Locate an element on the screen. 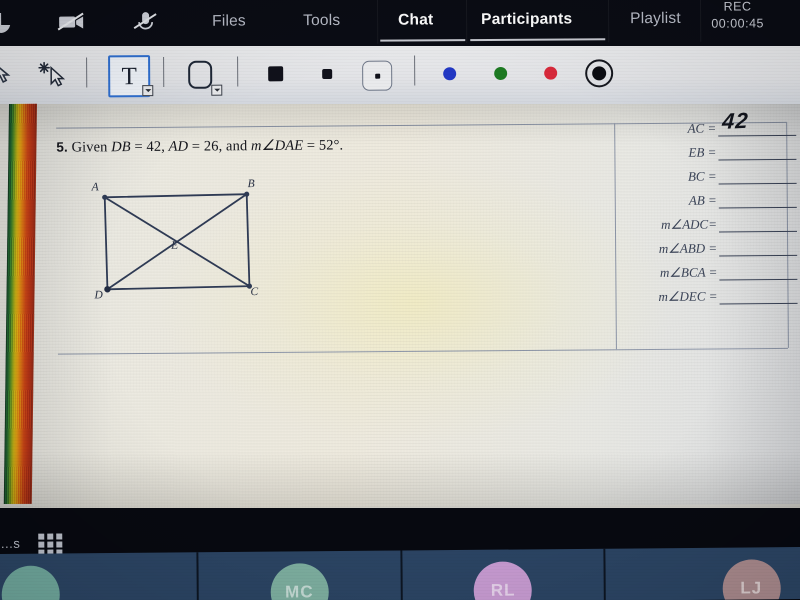 This screenshot has width=800, height=600. avatar: LJ is located at coordinates (751, 579).